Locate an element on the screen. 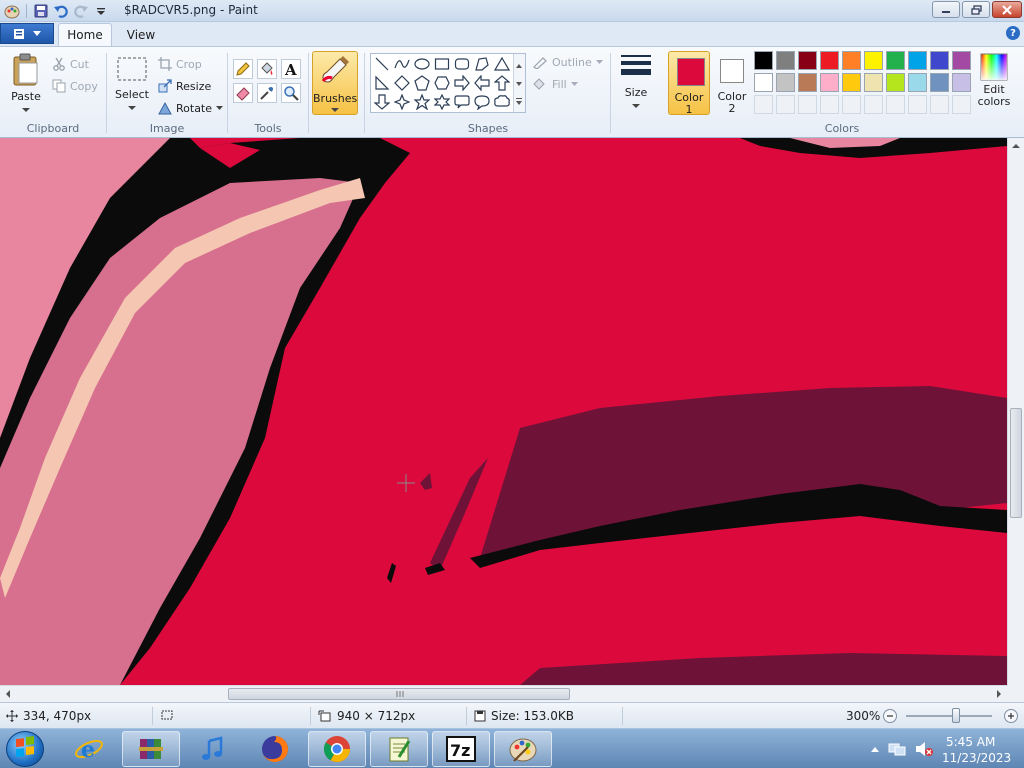  cloud-callout-shape-icon is located at coordinates (502, 102).